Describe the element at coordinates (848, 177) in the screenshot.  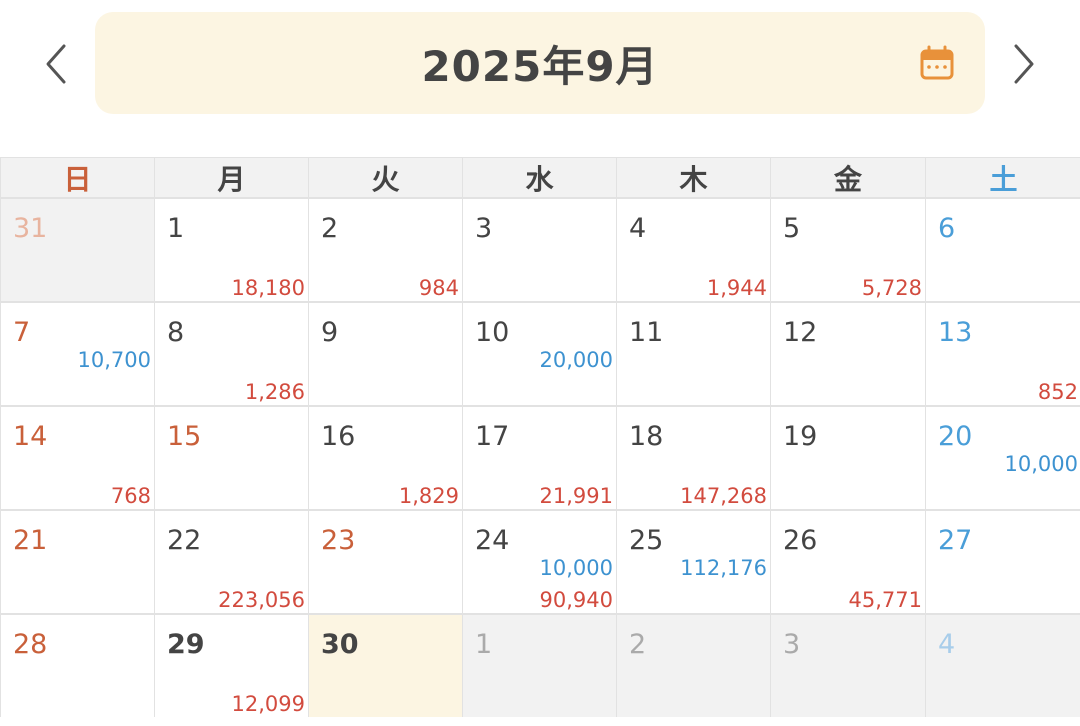
I see `weekday-header: 金` at that location.